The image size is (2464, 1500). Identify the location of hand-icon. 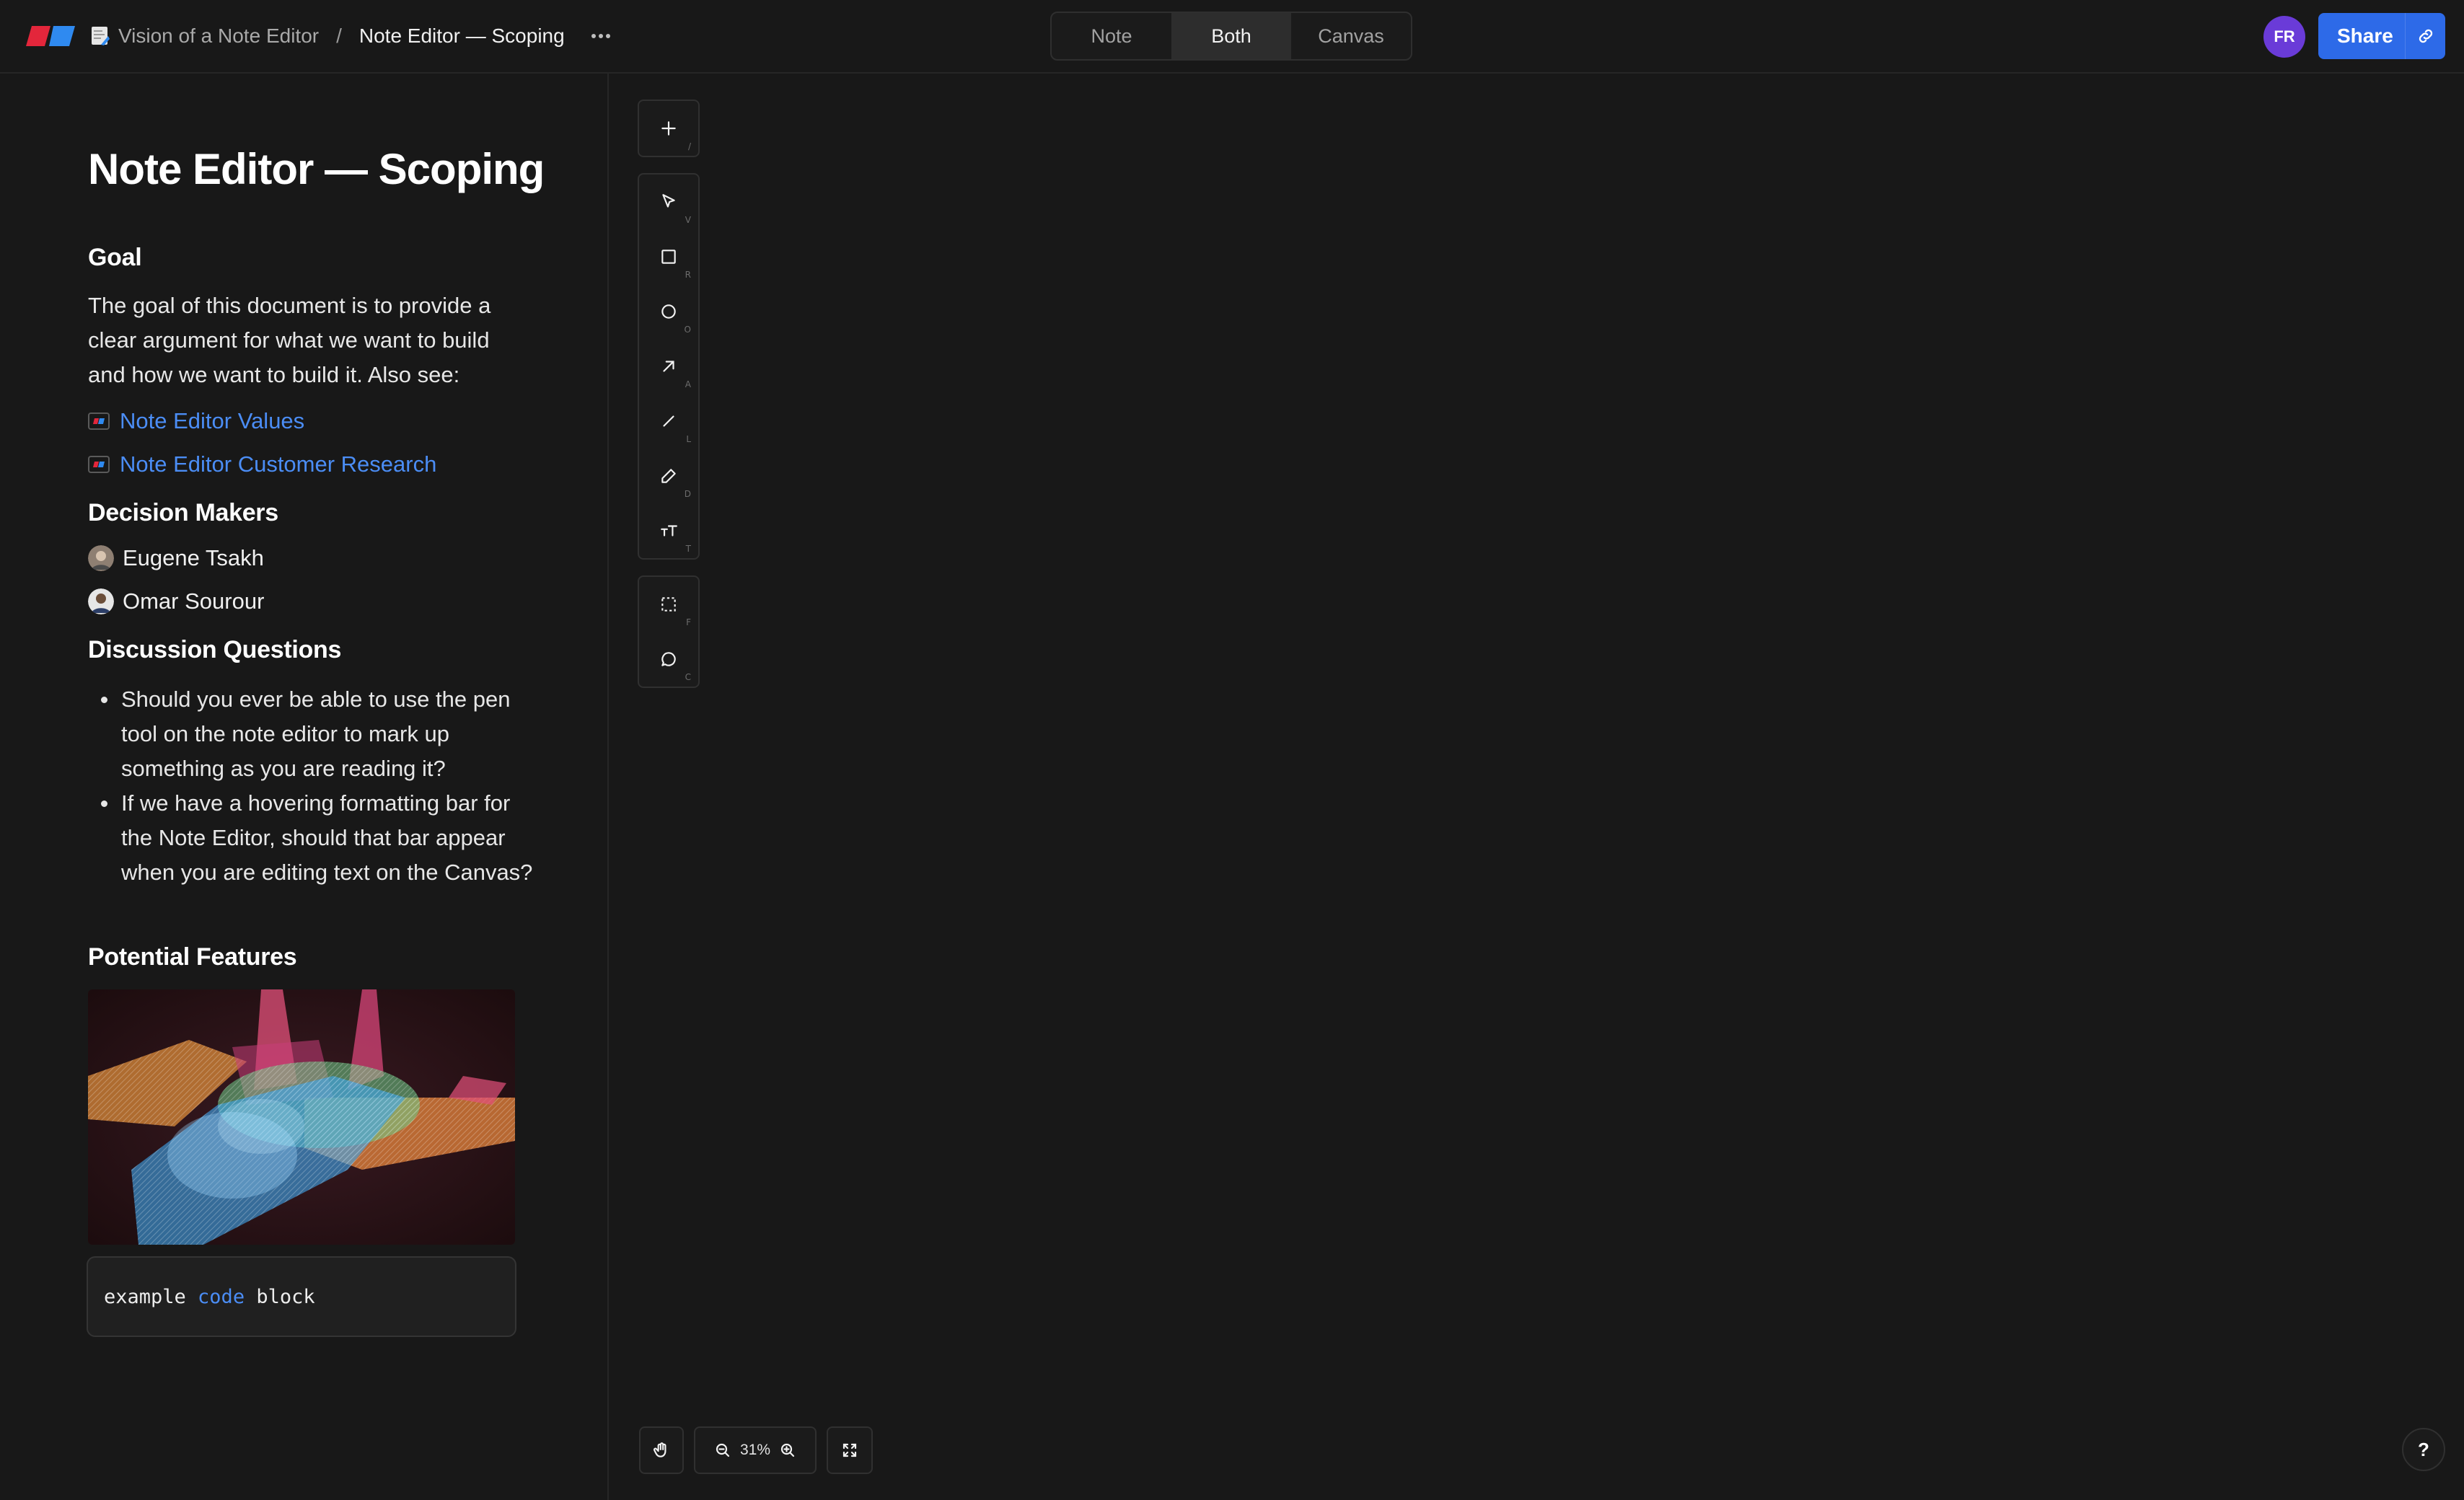
(660, 1449).